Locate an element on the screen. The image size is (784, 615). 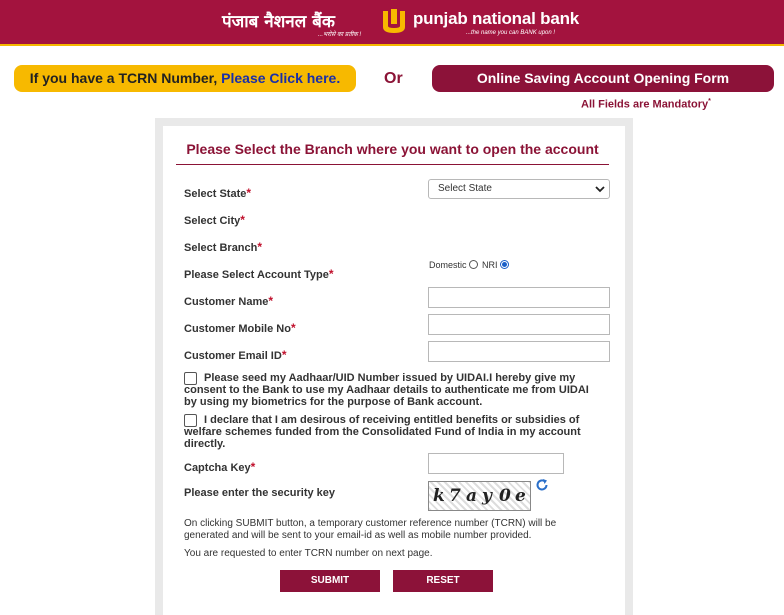
form-title-banner: Online Saving Account Opening Form is located at coordinates (603, 78).